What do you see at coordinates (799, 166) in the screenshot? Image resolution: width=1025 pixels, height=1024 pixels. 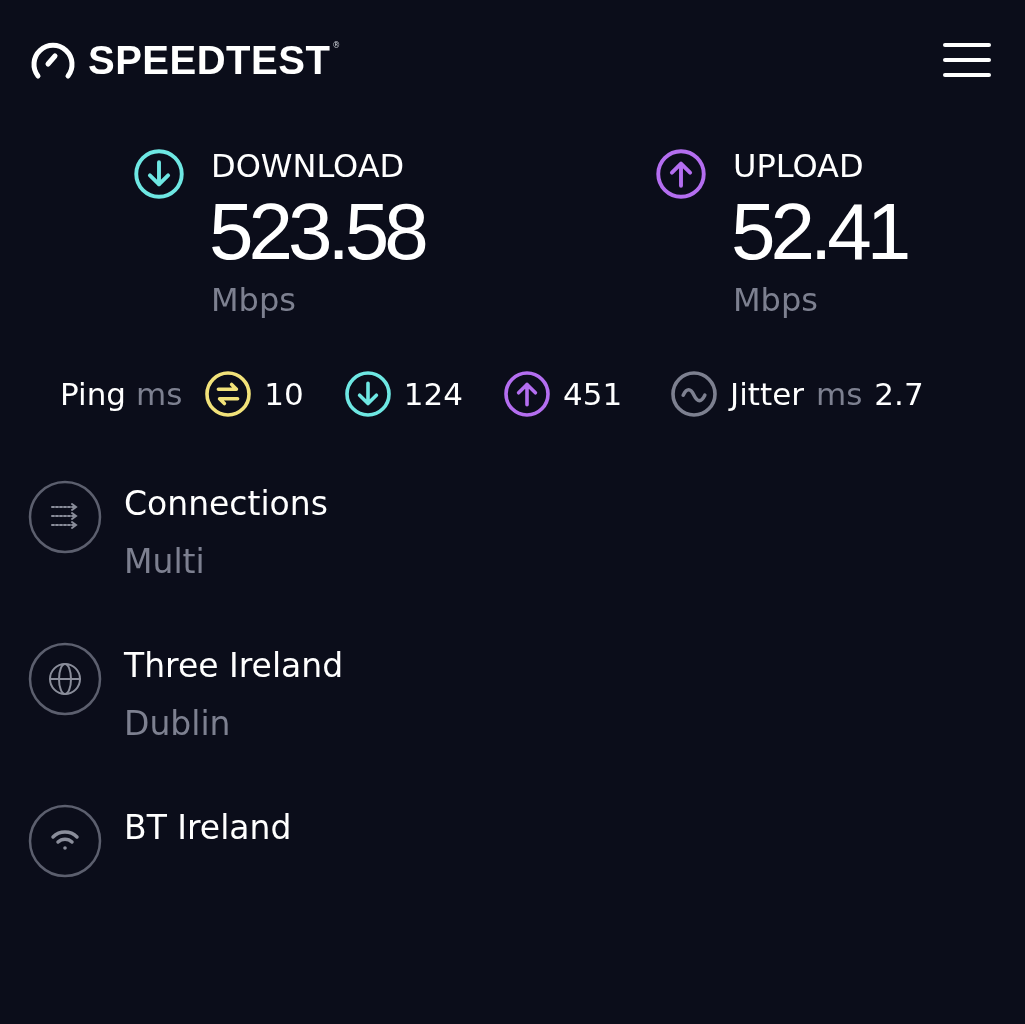 I see `result-label: UPLOAD` at bounding box center [799, 166].